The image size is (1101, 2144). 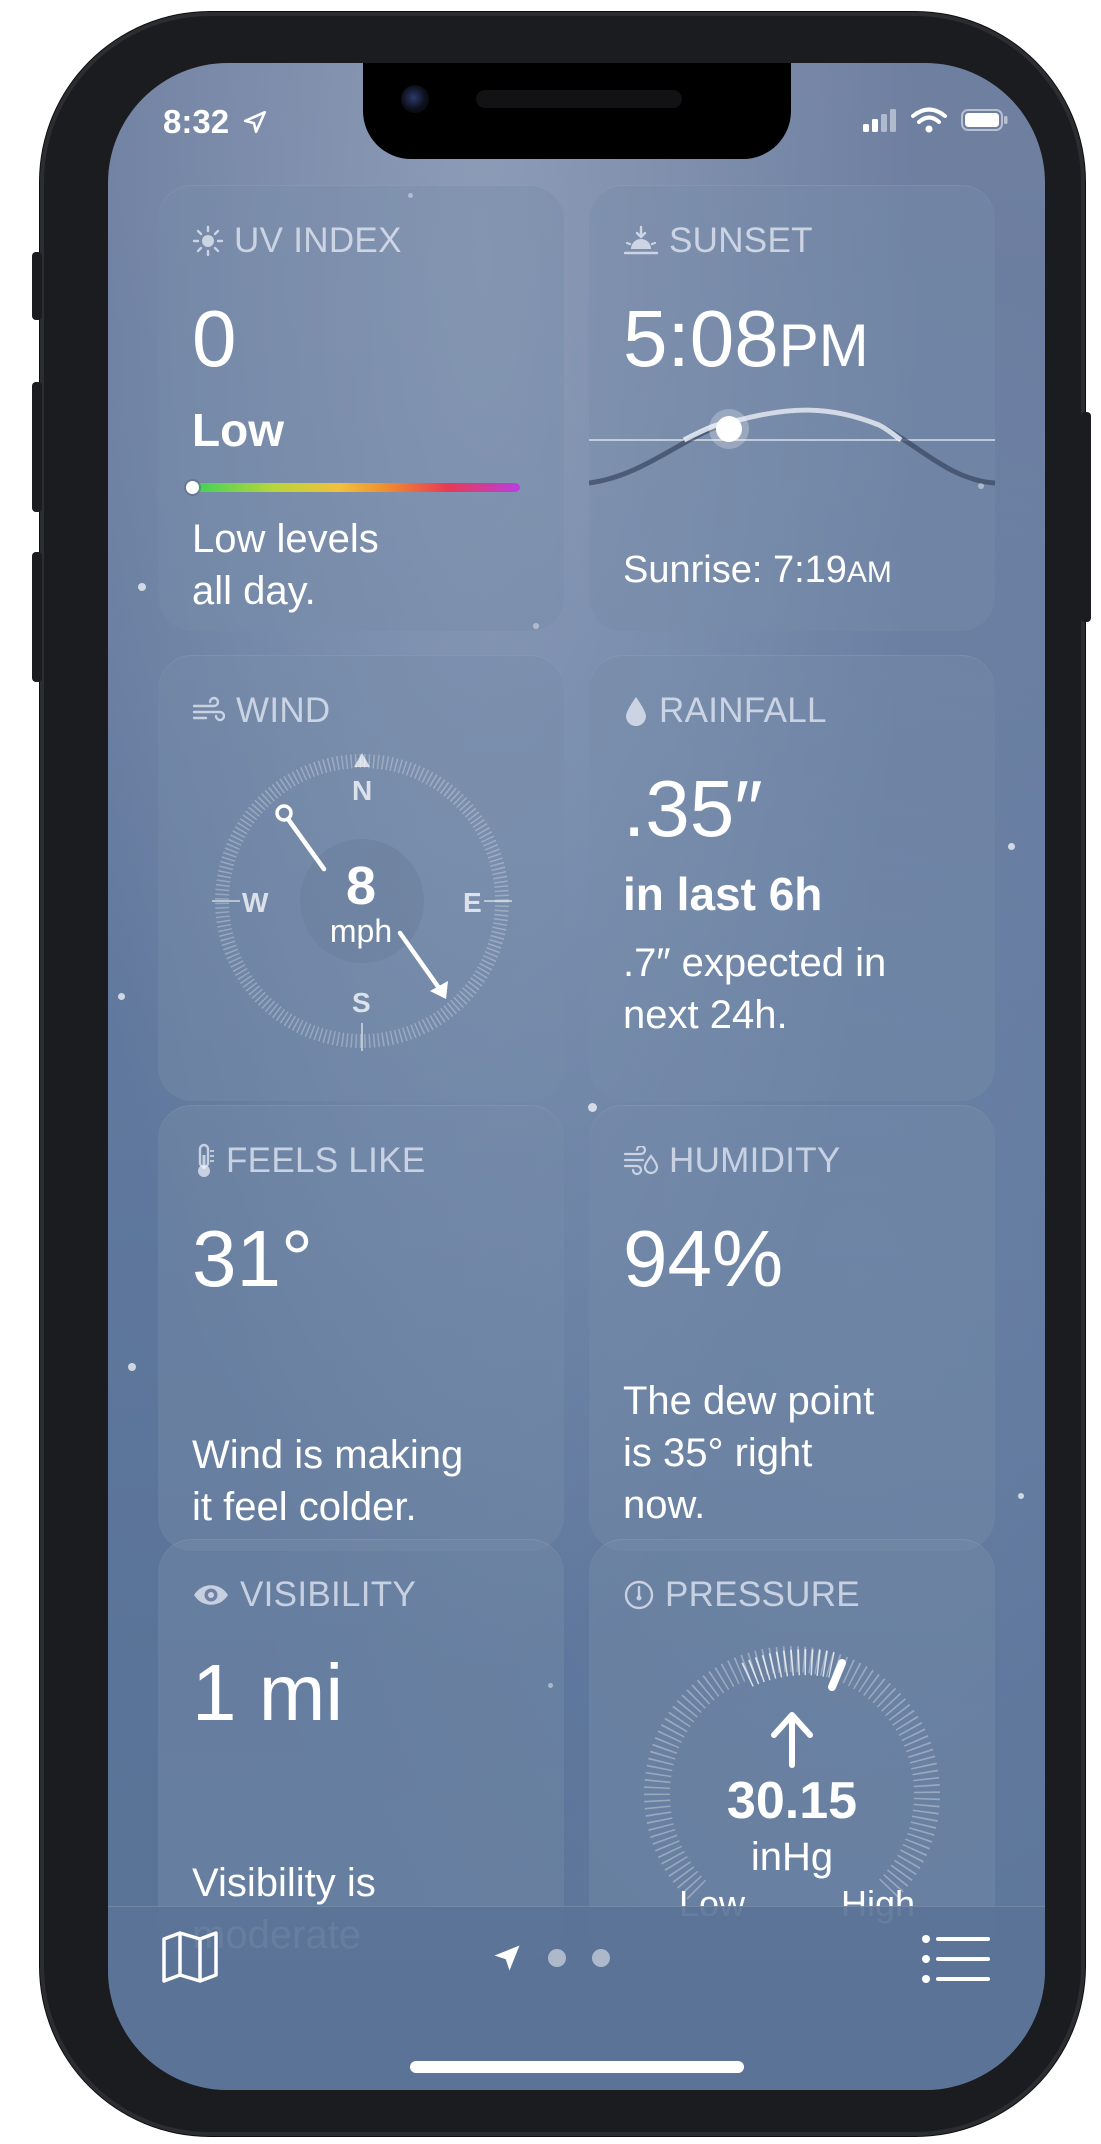 What do you see at coordinates (735, 570) in the screenshot?
I see `sunrise-time: Sunrise: 7:19` at bounding box center [735, 570].